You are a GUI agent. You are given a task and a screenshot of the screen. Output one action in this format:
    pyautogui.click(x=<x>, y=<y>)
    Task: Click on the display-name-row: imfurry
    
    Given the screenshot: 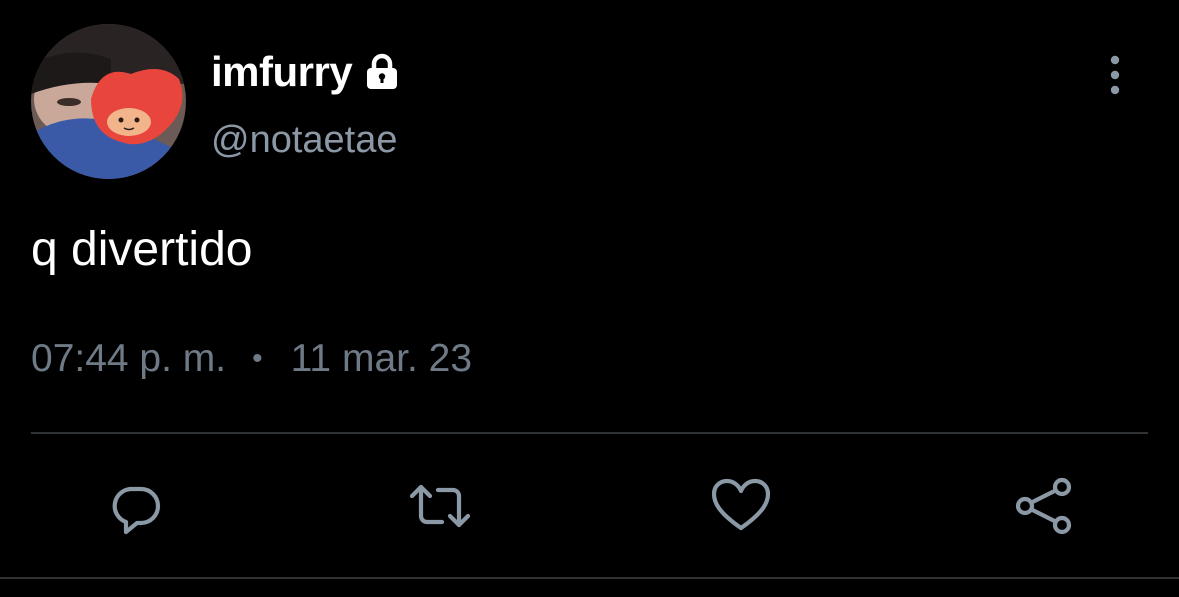 What is the action you would take?
    pyautogui.click(x=306, y=72)
    